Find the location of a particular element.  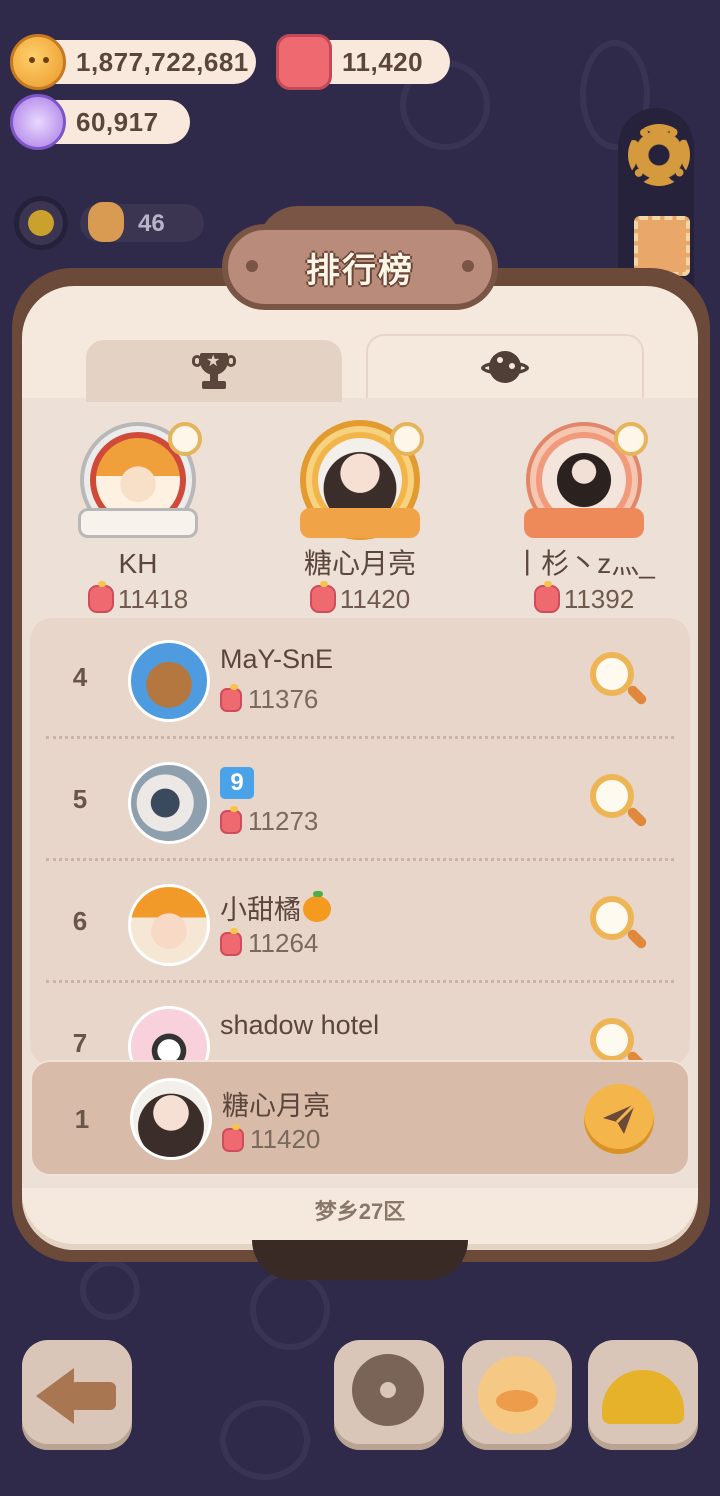

film-button is located at coordinates (389, 1395).